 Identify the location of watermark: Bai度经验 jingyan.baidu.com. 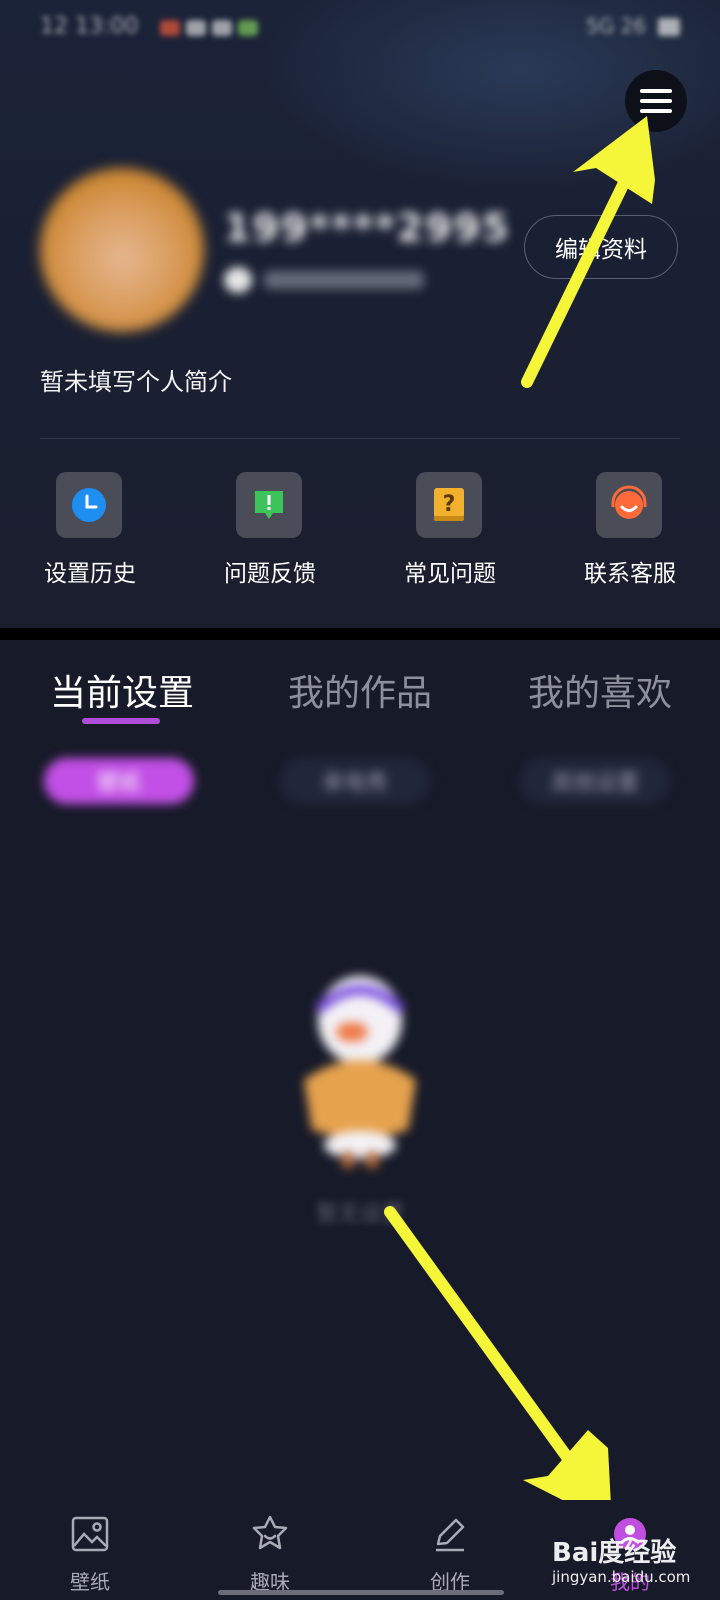
(636, 1563).